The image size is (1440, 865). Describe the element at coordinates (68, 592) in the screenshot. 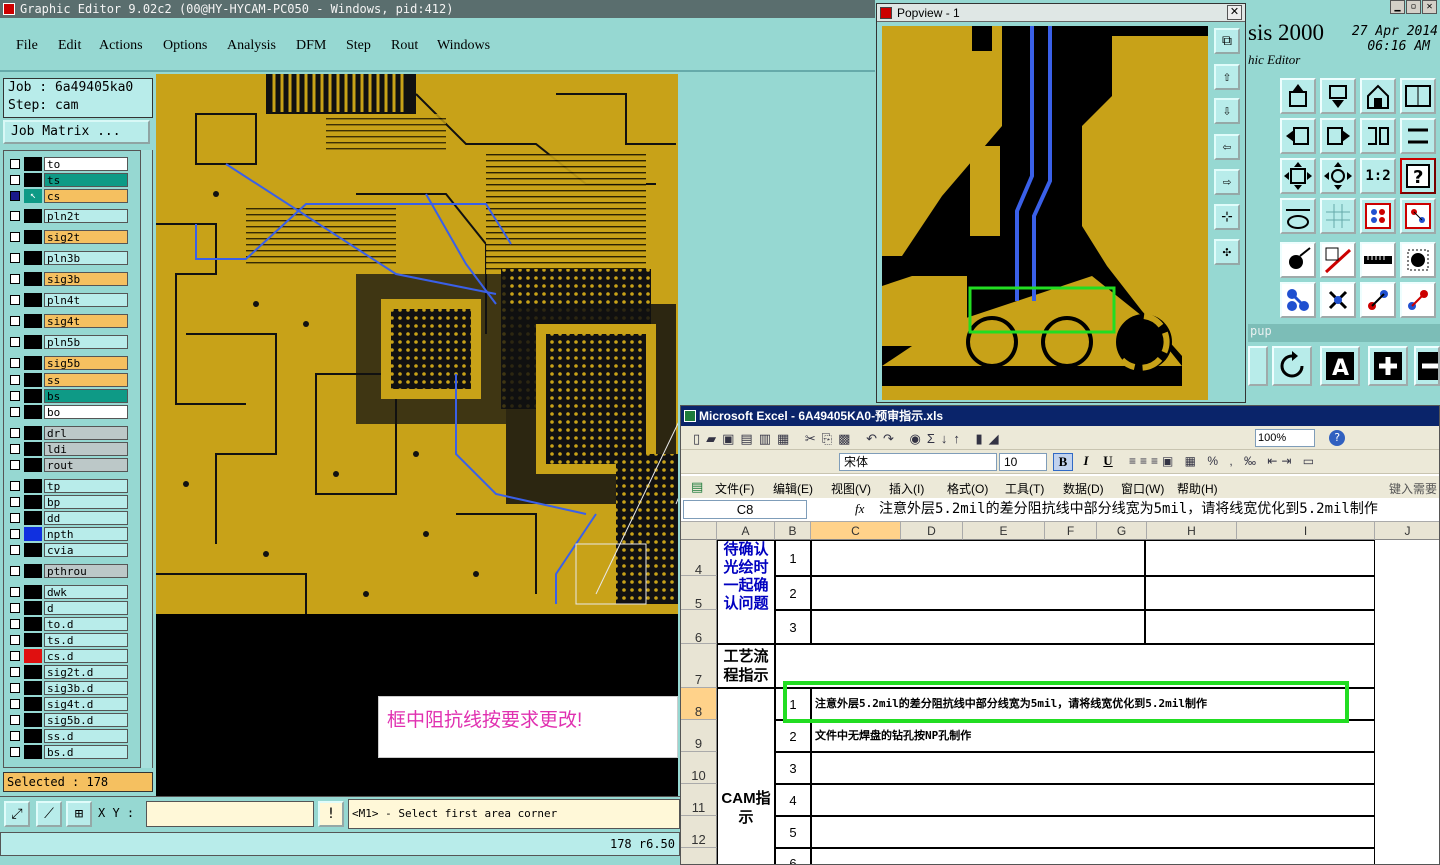

I see `layer-row-dwk: dwk` at that location.